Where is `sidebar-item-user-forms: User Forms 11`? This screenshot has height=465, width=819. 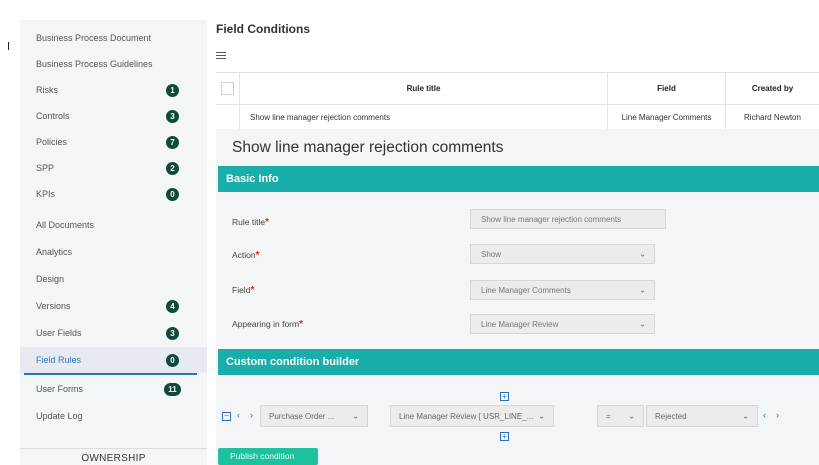
sidebar-item-user-forms: User Forms 11 is located at coordinates (113, 389).